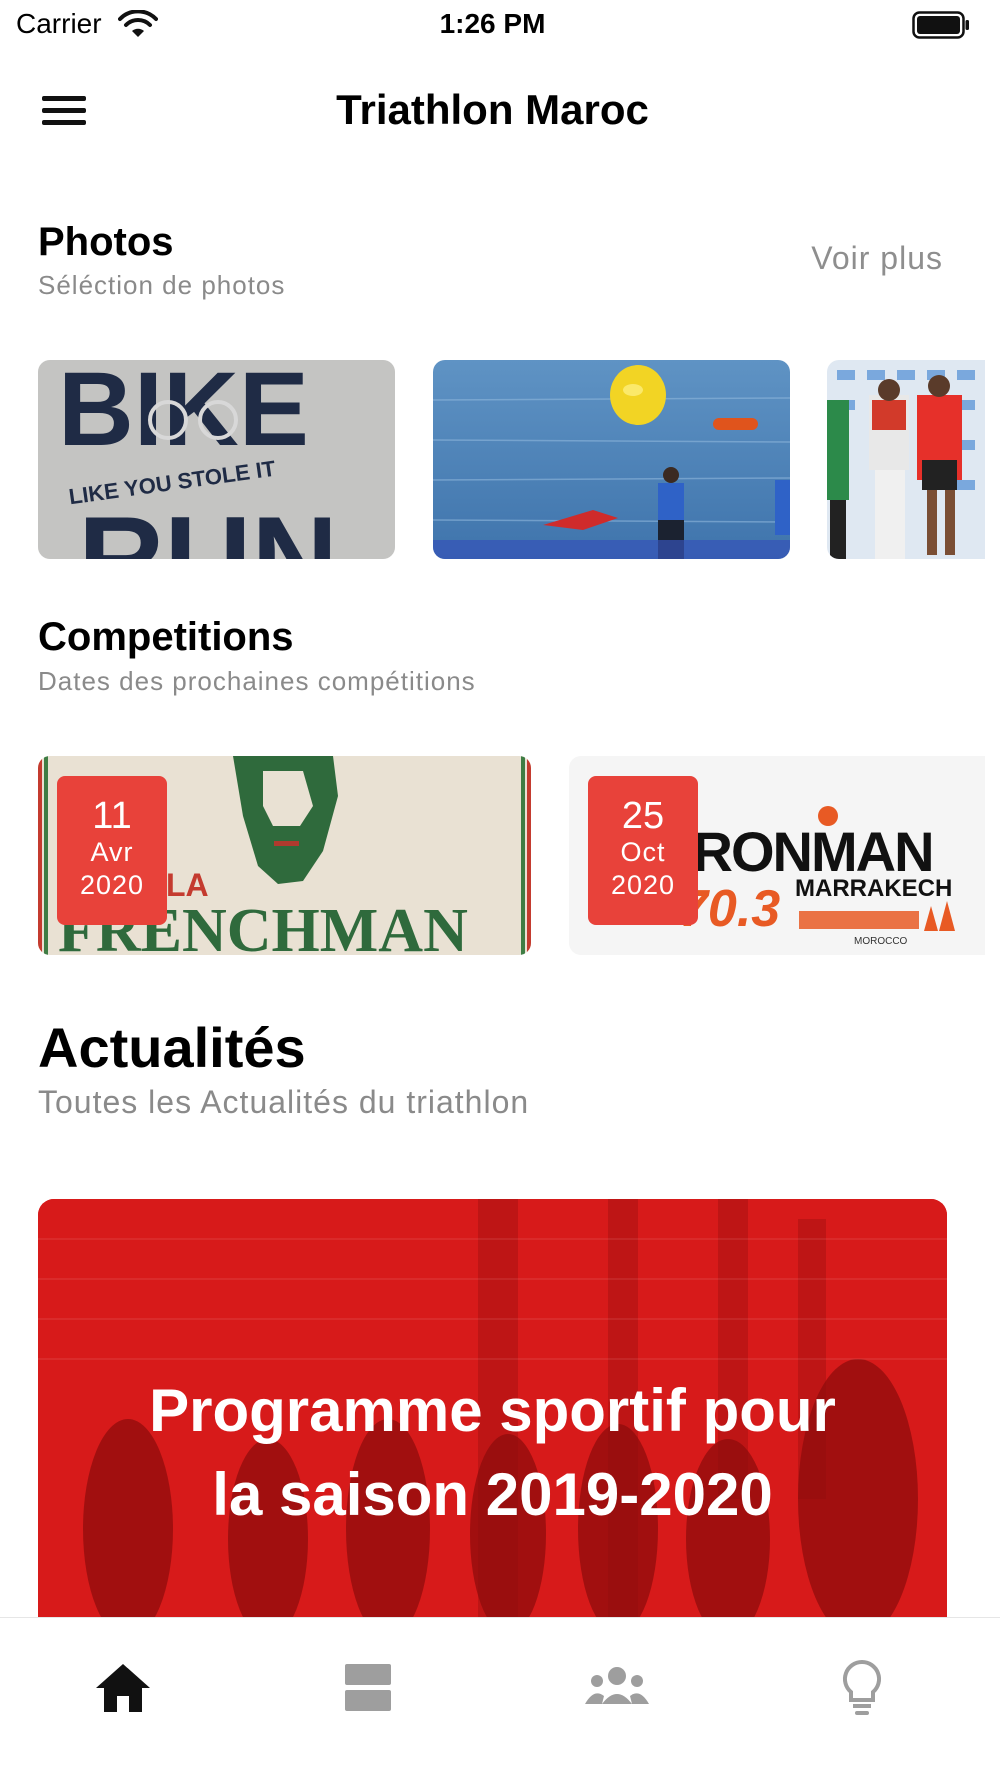 The height and width of the screenshot is (1778, 1000). I want to click on ironman-country: MOROCCO, so click(881, 941).